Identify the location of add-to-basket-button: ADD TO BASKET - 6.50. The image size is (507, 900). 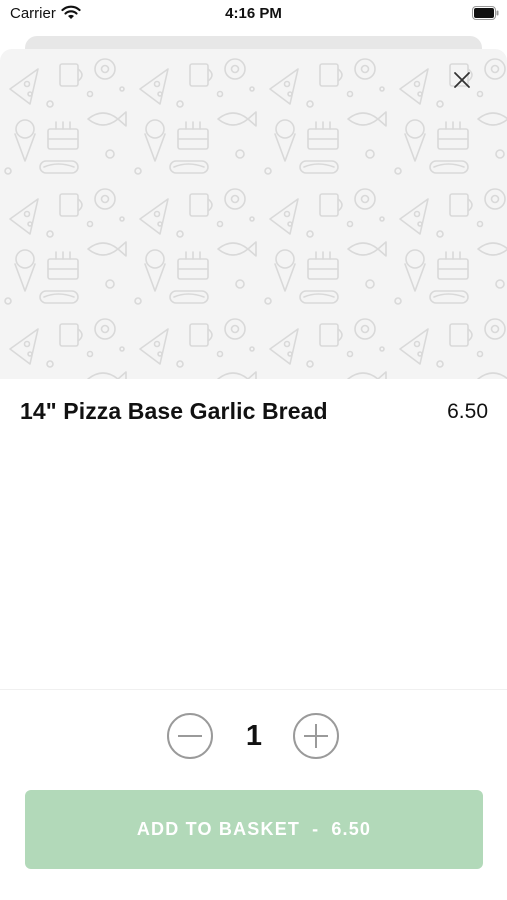
(254, 829).